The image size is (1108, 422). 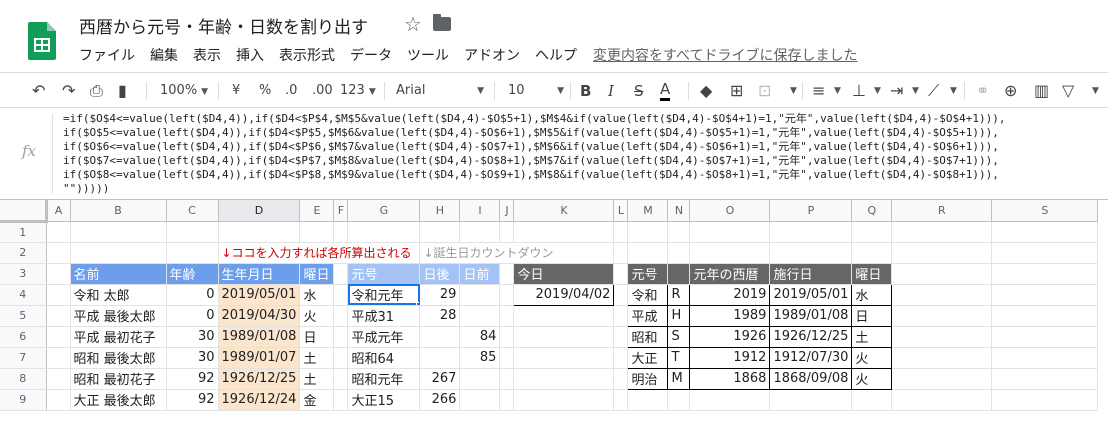 I want to click on cell-era-weekday: 日, so click(x=872, y=315).